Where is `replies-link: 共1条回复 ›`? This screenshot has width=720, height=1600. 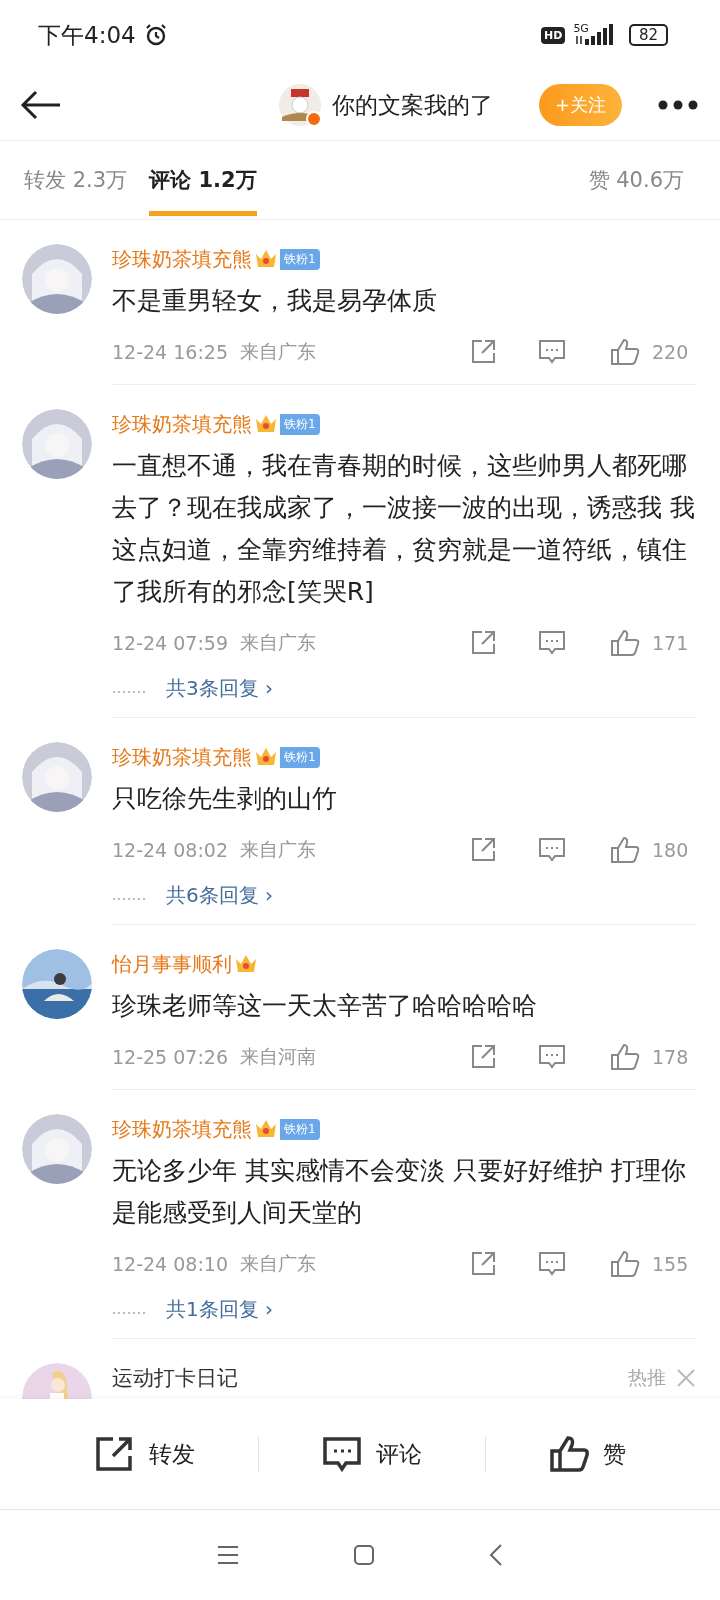
replies-link: 共1条回复 › is located at coordinates (220, 1309).